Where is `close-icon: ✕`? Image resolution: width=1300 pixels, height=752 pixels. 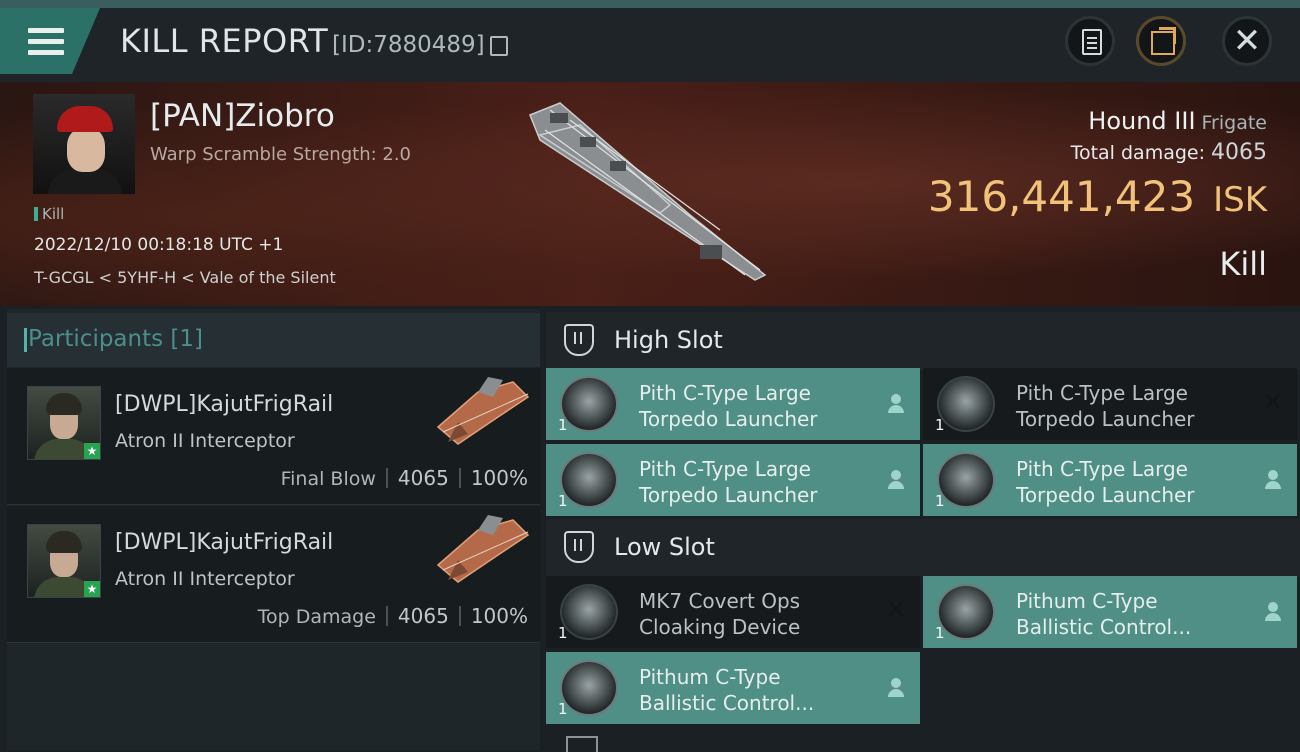
close-icon: ✕ is located at coordinates (1247, 41).